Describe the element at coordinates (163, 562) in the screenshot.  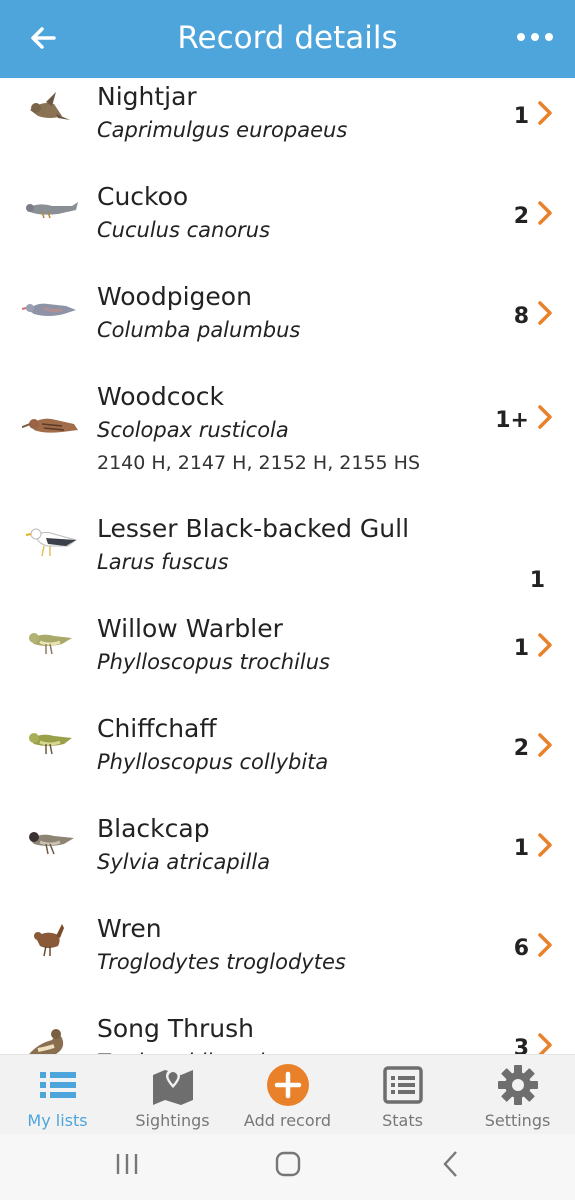
I see `scientific-name: Larus fuscus` at that location.